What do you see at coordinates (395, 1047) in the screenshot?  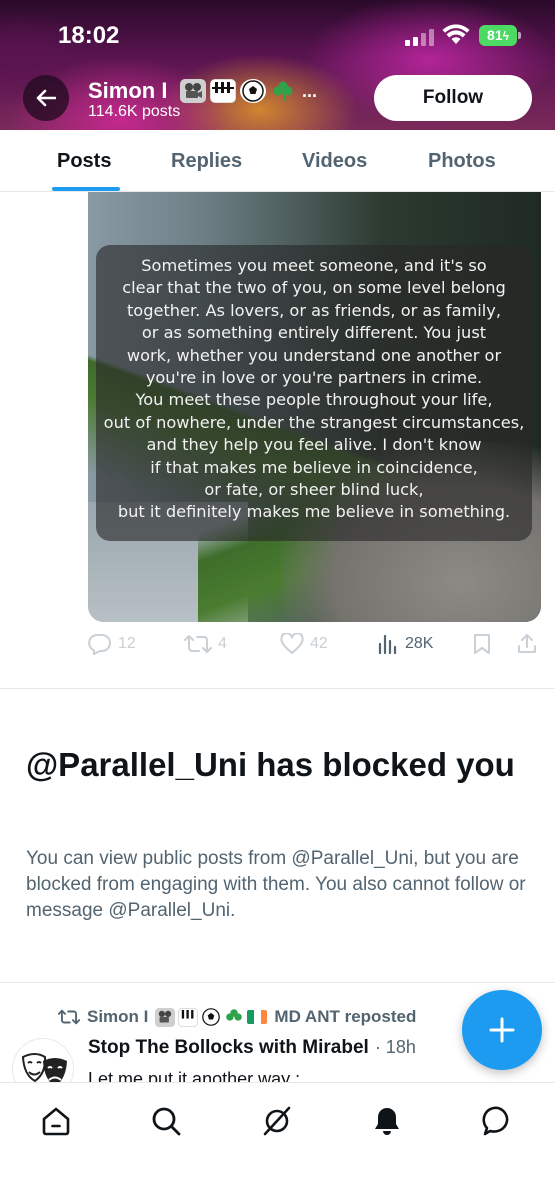 I see `post-time: · 18h` at bounding box center [395, 1047].